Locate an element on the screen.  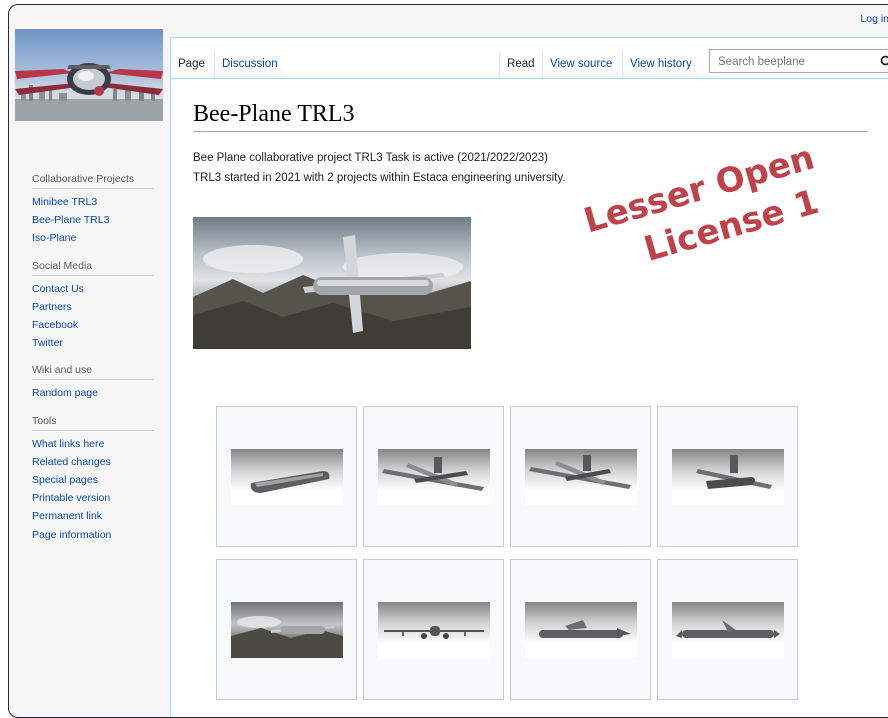
site-logo is located at coordinates (89, 75).